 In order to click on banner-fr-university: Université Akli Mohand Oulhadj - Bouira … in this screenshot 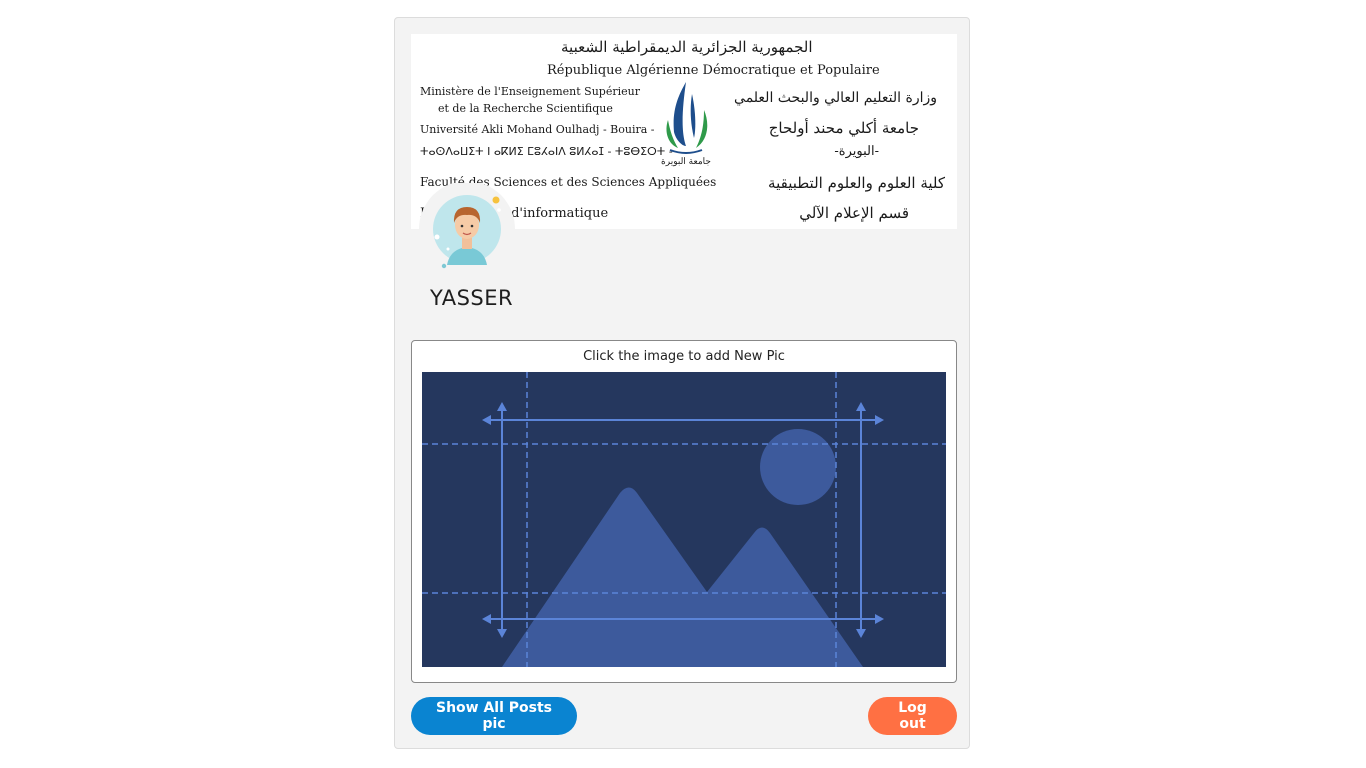, I will do `click(537, 129)`.